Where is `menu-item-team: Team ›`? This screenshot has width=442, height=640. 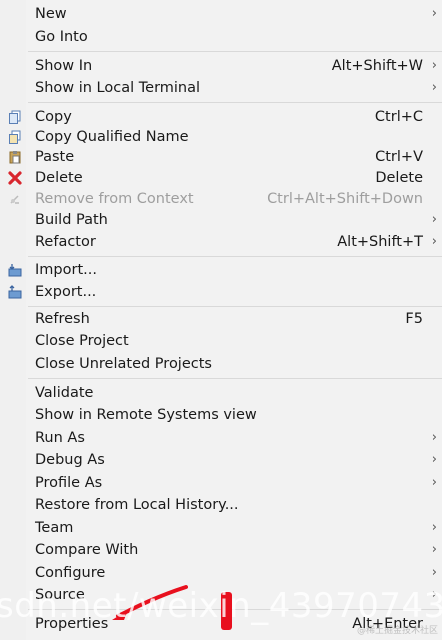 menu-item-team: Team › is located at coordinates (221, 528).